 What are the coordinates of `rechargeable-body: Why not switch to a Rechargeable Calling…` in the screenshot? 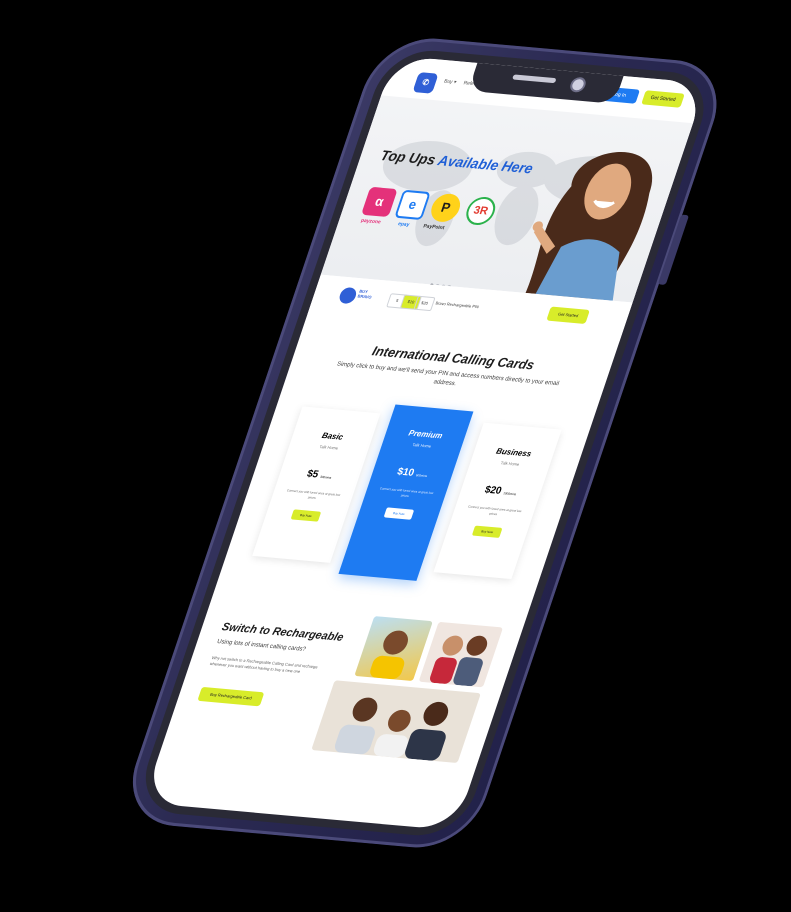 It's located at (264, 664).